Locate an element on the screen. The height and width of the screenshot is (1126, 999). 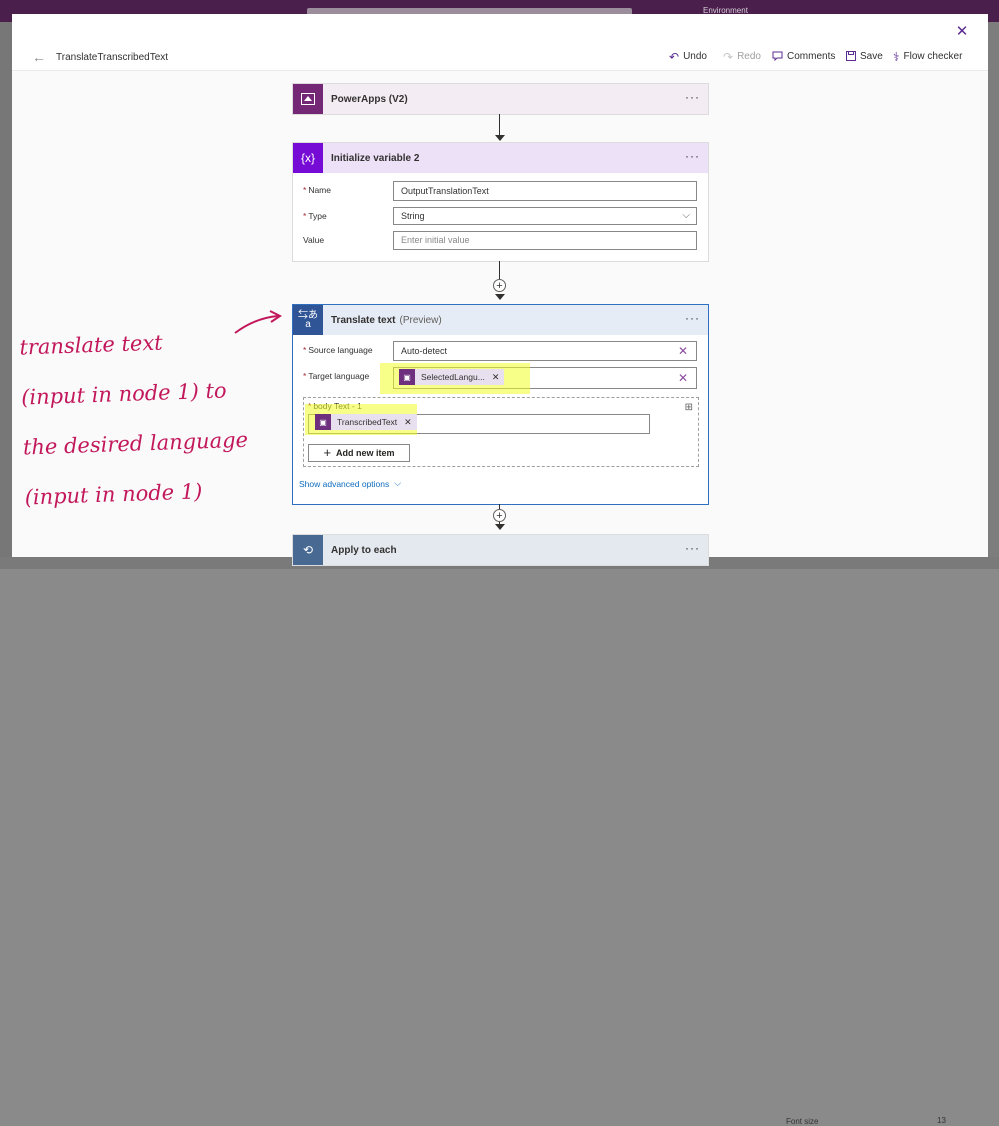
redo-button: ↷ Redo is located at coordinates (742, 56).